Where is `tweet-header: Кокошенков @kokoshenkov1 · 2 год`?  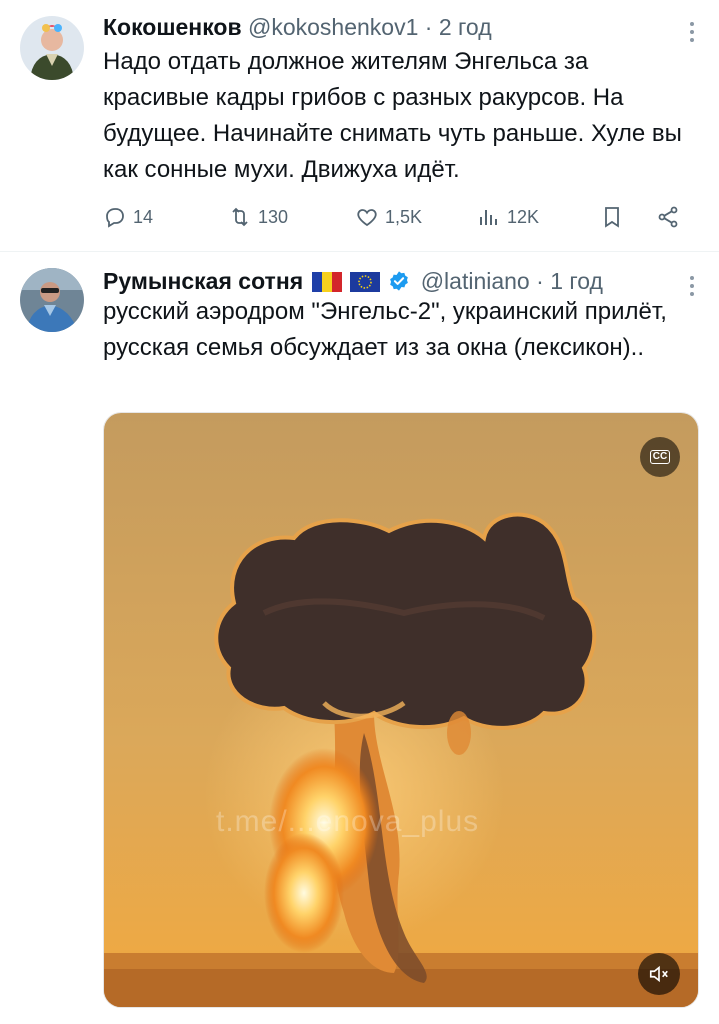 tweet-header: Кокошенков @kokoshenkov1 · 2 год is located at coordinates (386, 27).